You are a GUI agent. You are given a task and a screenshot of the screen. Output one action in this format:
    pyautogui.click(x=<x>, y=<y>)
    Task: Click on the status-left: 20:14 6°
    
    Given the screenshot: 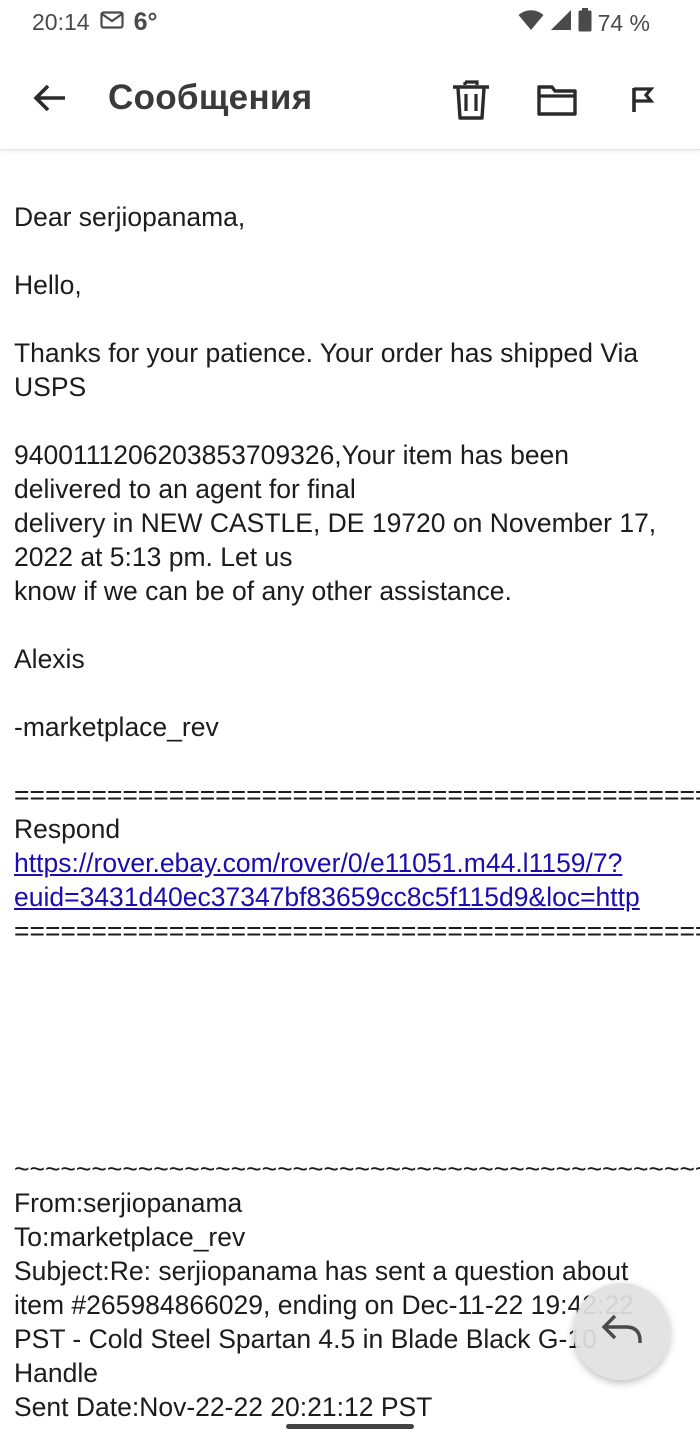 What is the action you would take?
    pyautogui.click(x=94, y=22)
    